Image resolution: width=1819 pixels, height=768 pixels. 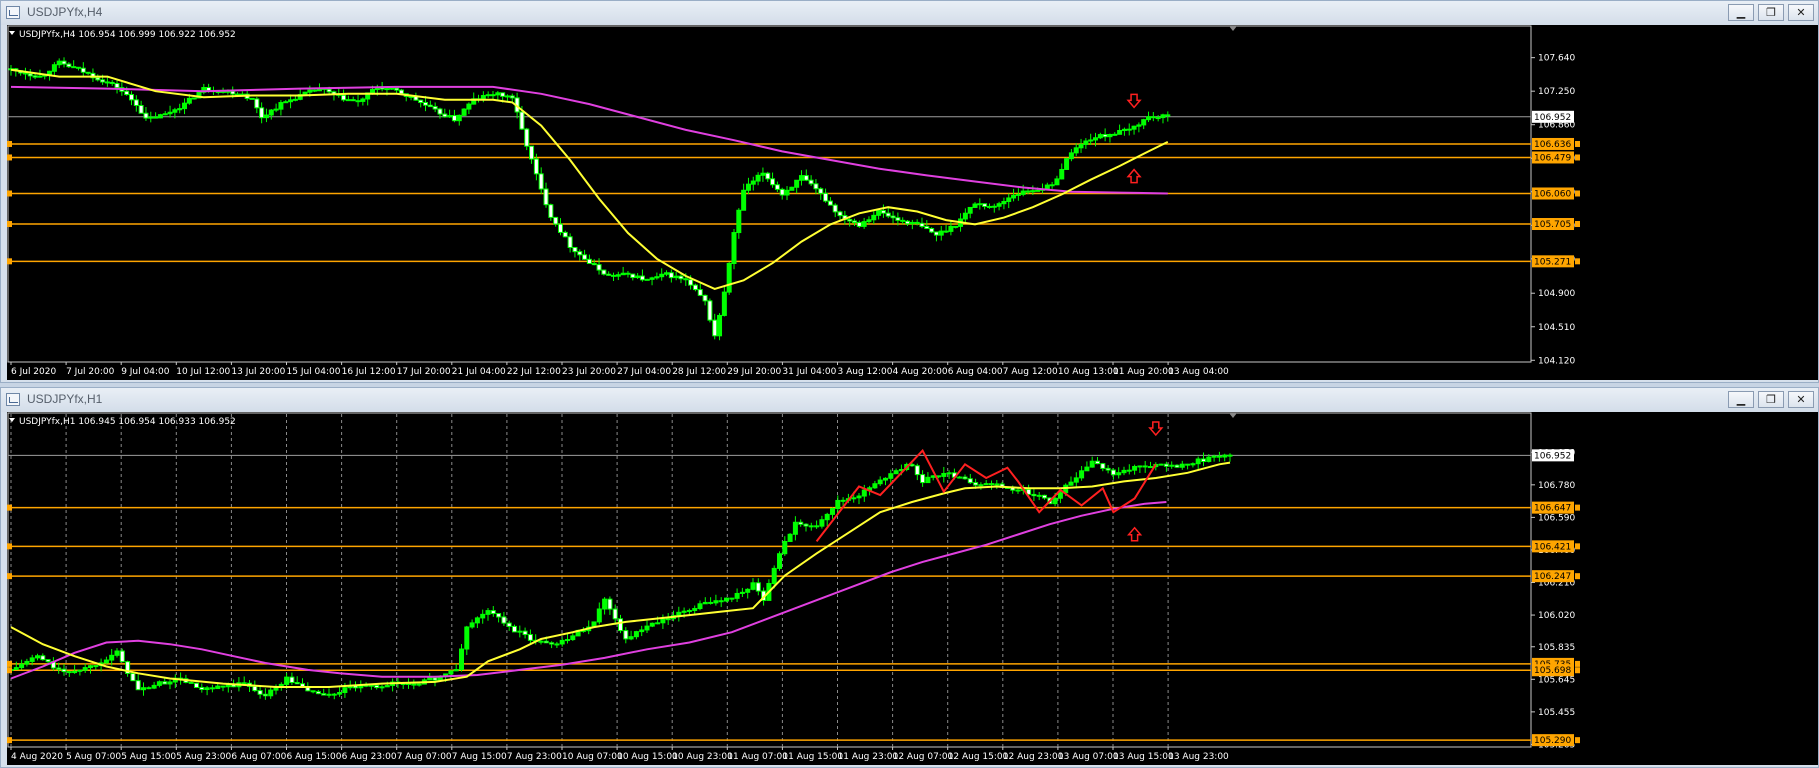 I want to click on level-label: 105.705, so click(x=1552, y=225).